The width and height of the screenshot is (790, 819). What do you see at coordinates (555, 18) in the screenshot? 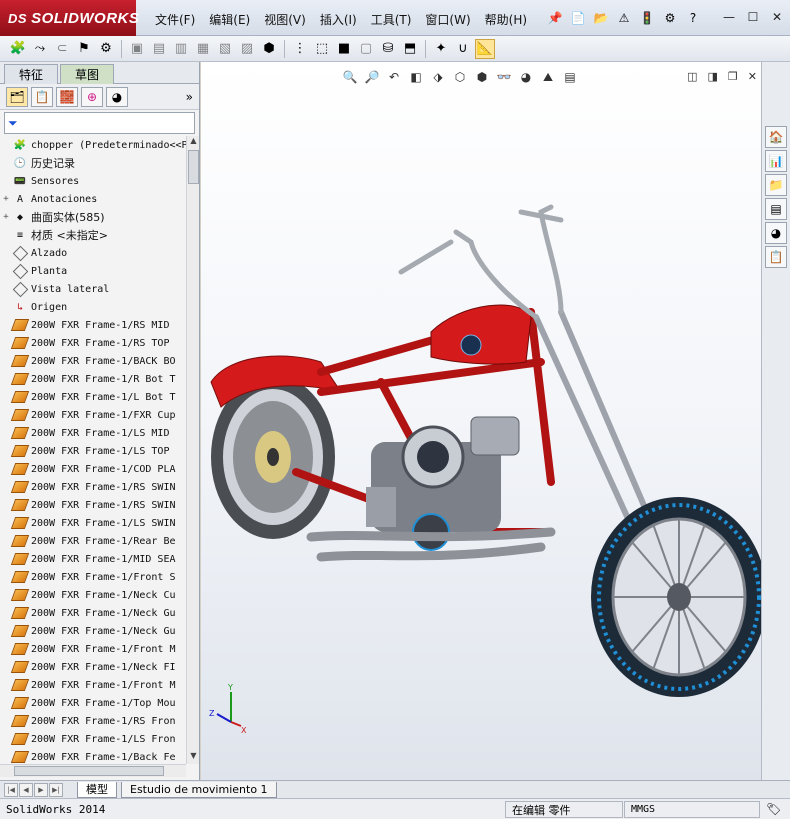
I see `pin-icon: 📌` at bounding box center [555, 18].